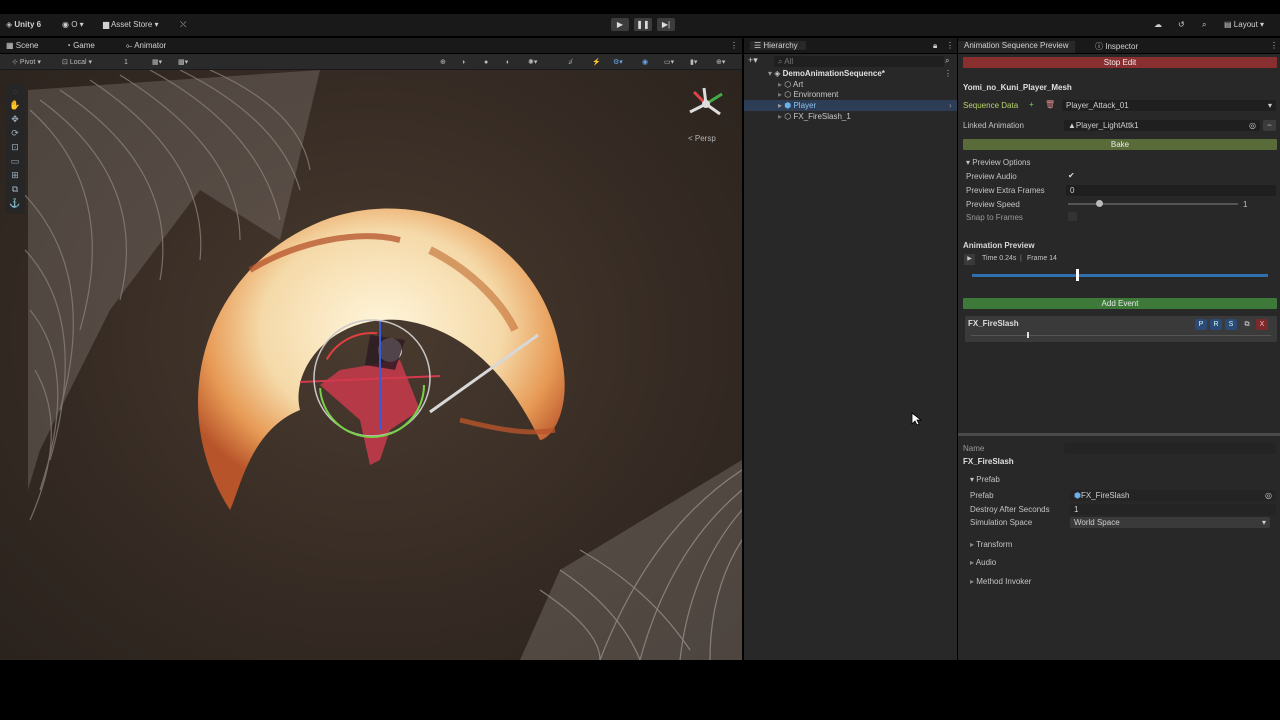 This screenshot has width=1280, height=720. What do you see at coordinates (669, 62) in the screenshot?
I see `layers-icon: ▭▾` at bounding box center [669, 62].